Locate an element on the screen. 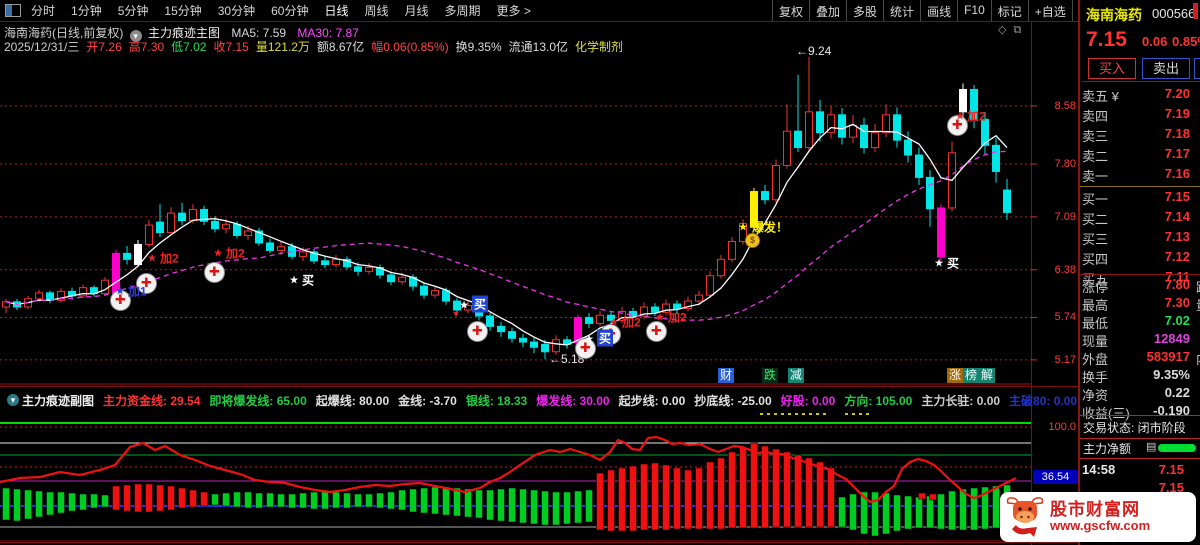  stat-label: 换手 is located at coordinates (1095, 377).